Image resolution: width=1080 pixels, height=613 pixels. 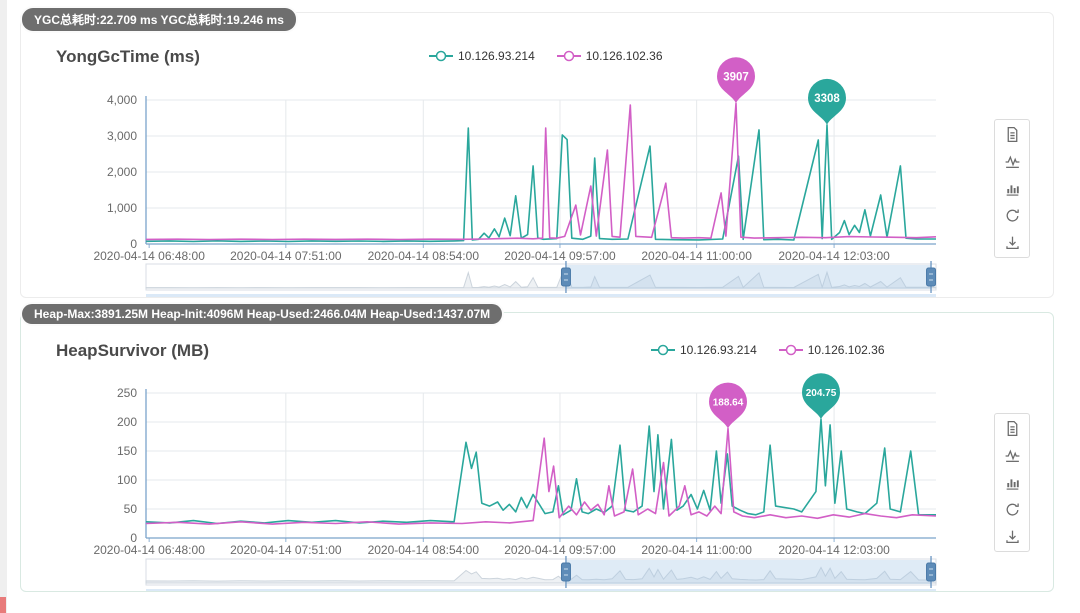 I want to click on y-axis-tick-label: 4,000, so click(x=122, y=100).